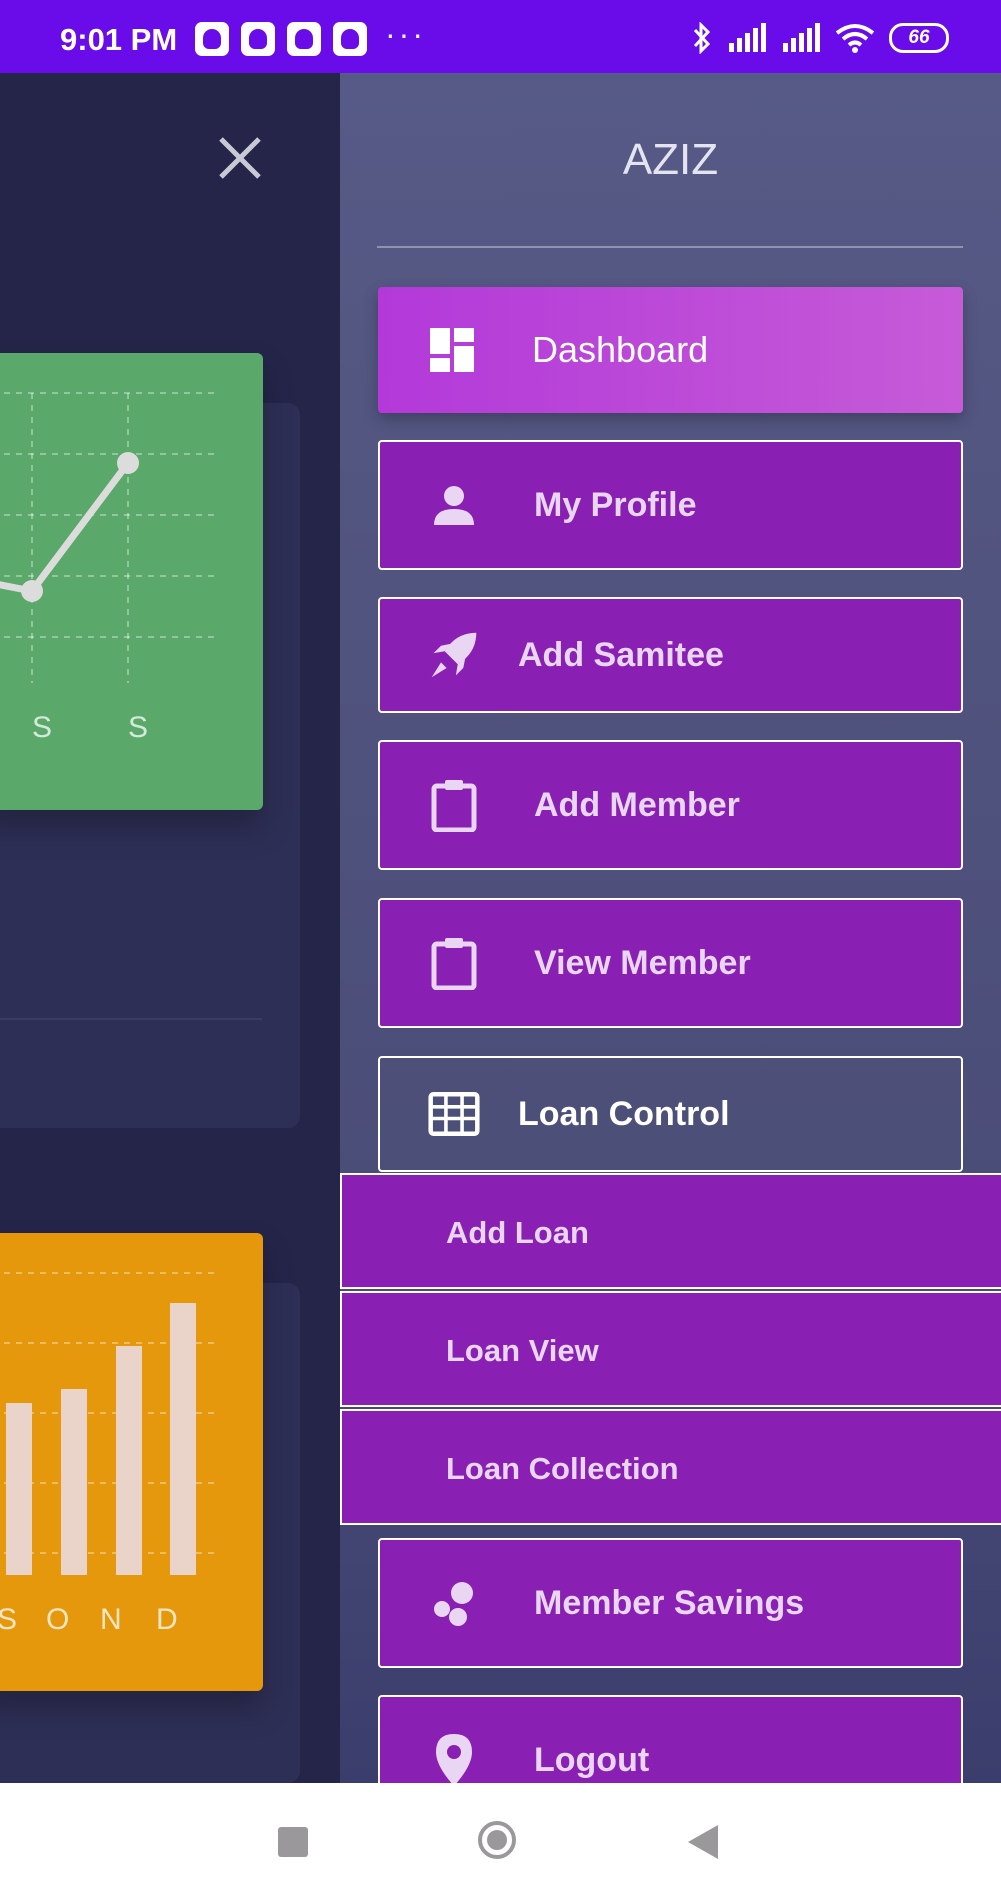 The height and width of the screenshot is (1902, 1001). I want to click on menu-item-dashboard: Dashboard, so click(670, 350).